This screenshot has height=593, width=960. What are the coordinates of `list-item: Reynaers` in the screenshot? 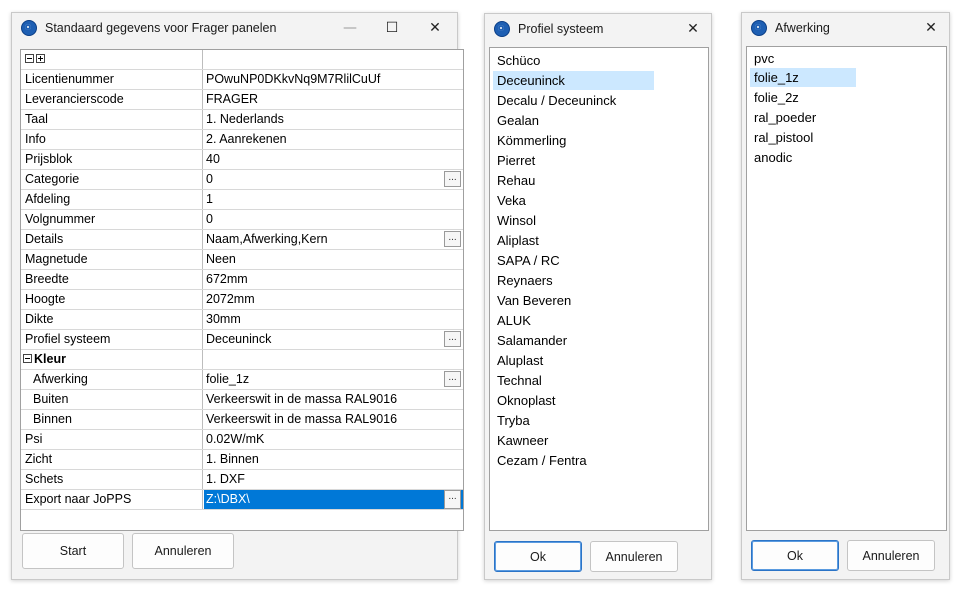 It's located at (523, 280).